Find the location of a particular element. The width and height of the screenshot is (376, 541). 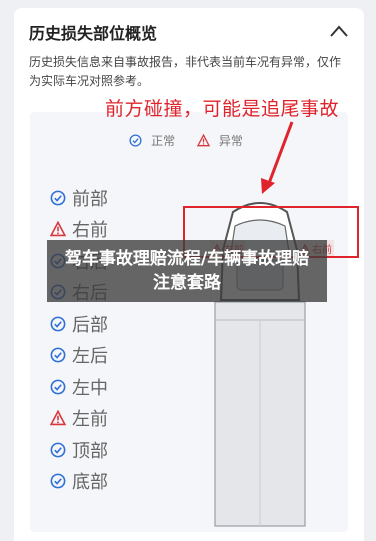

legend-normal-label: 正常 is located at coordinates (163, 141).